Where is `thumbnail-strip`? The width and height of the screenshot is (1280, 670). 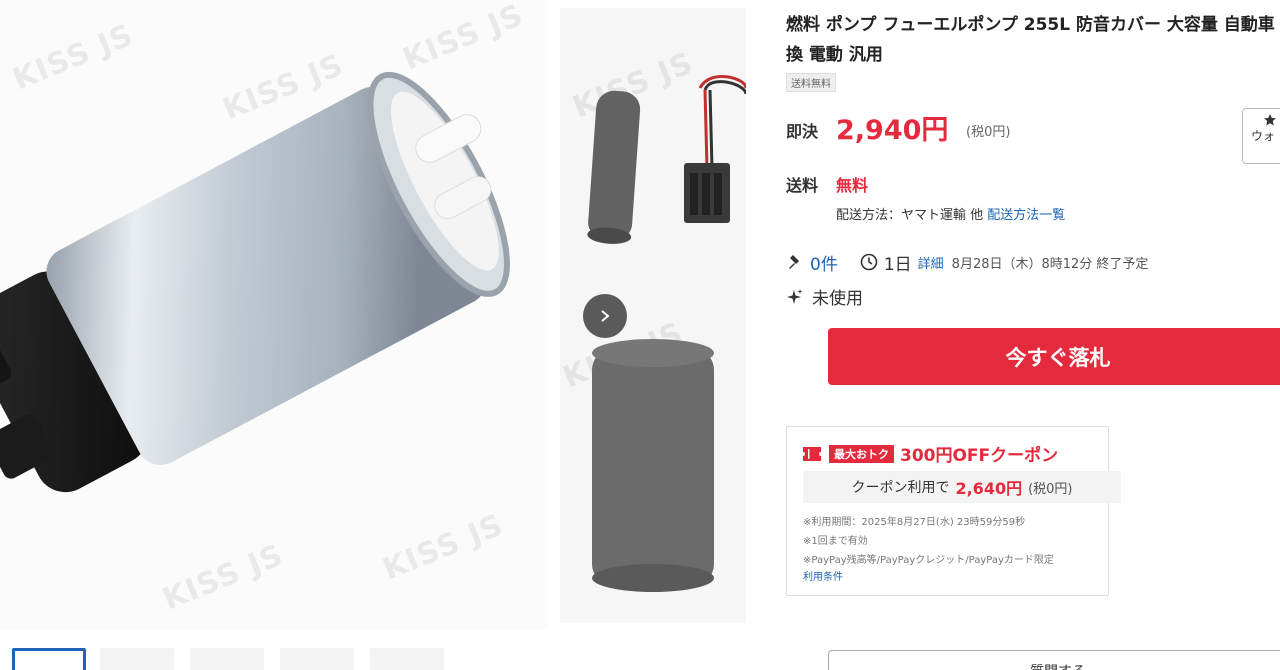
thumbnail-strip is located at coordinates (375, 655).